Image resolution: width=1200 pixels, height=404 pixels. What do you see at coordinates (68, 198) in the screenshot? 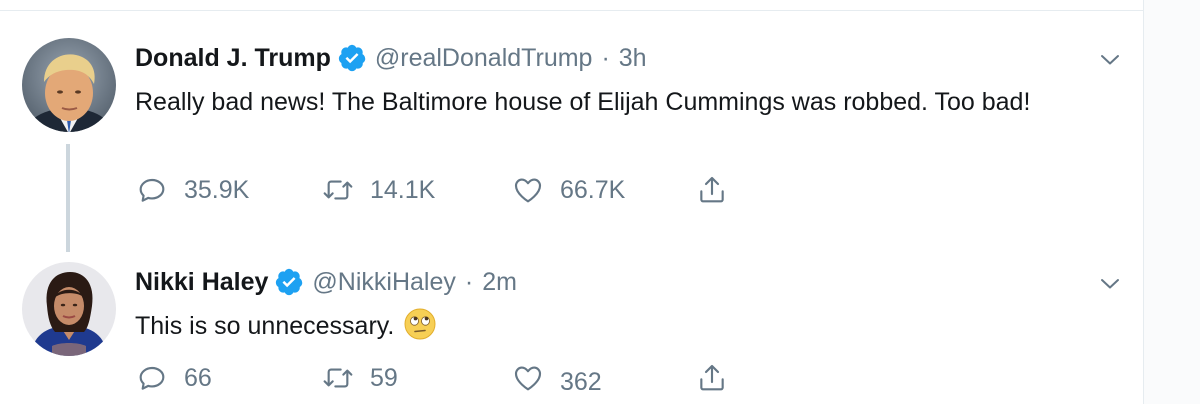
I see `thread-connector-line` at bounding box center [68, 198].